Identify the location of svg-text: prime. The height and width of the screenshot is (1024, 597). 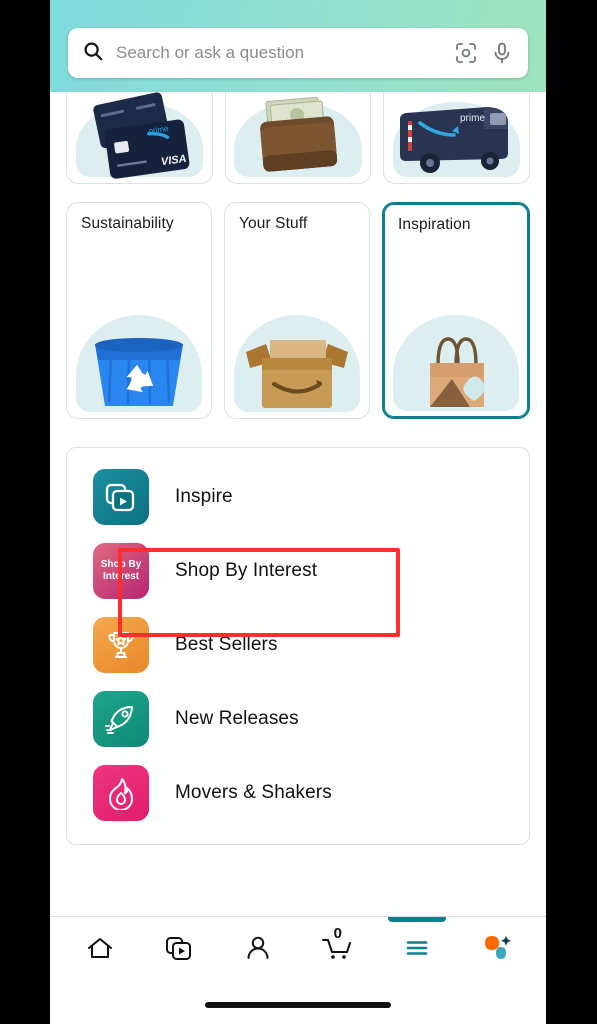
(472, 118).